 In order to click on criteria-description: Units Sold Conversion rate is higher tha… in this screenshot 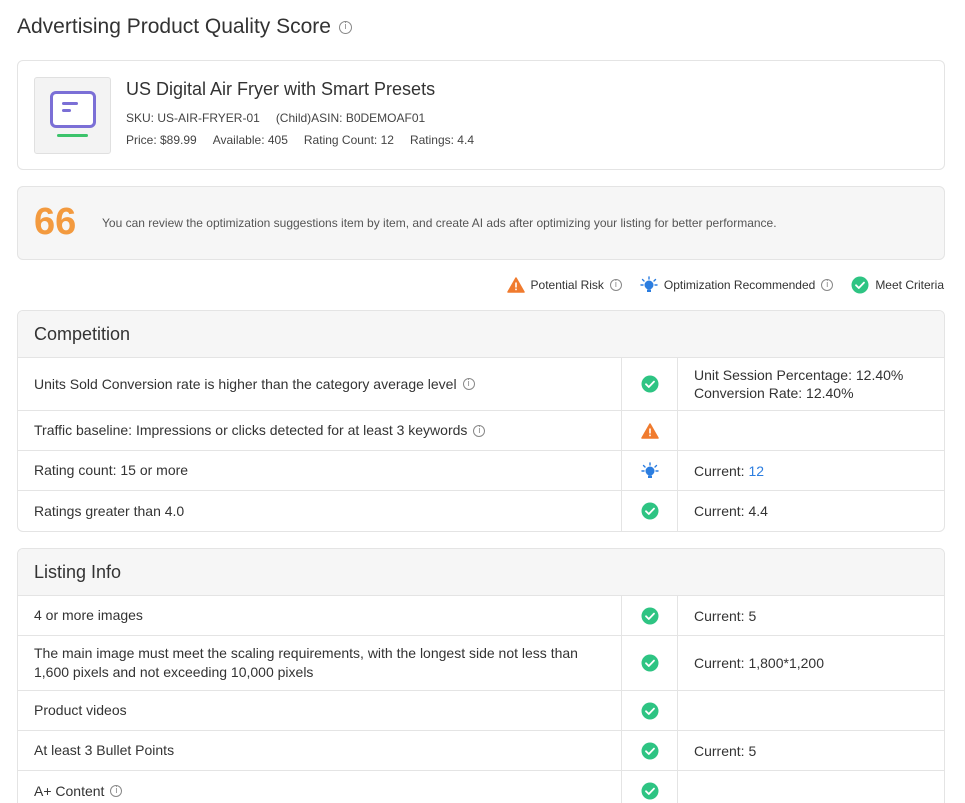, I will do `click(319, 384)`.